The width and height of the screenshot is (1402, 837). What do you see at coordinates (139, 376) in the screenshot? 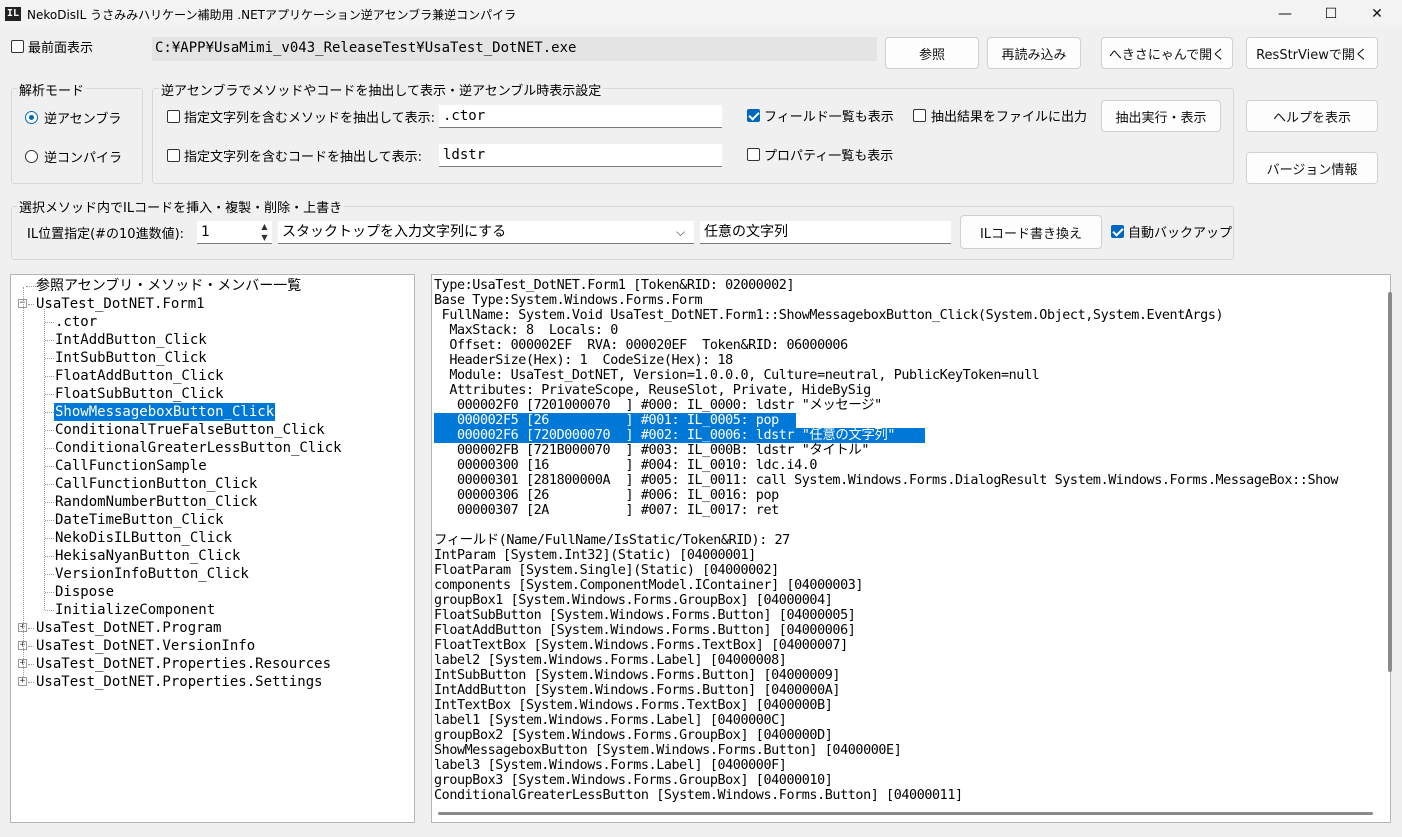
I see `tree-method-item: FloatAddButton_Click` at bounding box center [139, 376].